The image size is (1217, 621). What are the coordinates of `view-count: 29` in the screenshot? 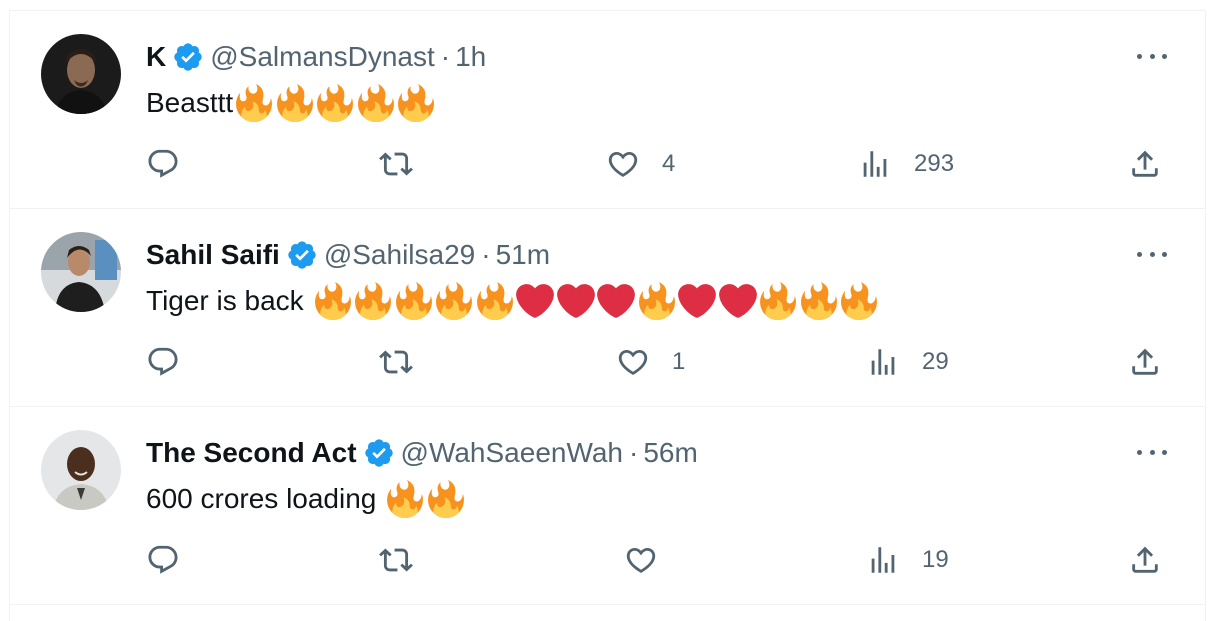 It's located at (935, 361).